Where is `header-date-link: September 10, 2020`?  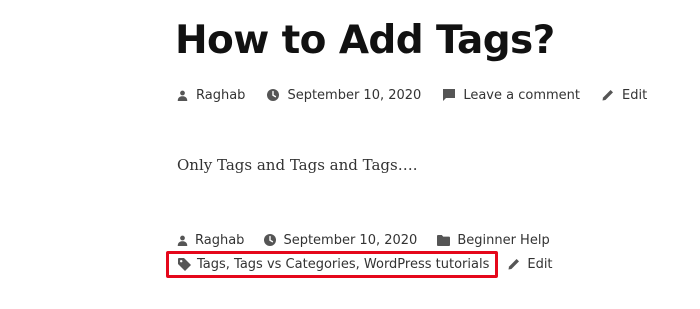 header-date-link: September 10, 2020 is located at coordinates (354, 95).